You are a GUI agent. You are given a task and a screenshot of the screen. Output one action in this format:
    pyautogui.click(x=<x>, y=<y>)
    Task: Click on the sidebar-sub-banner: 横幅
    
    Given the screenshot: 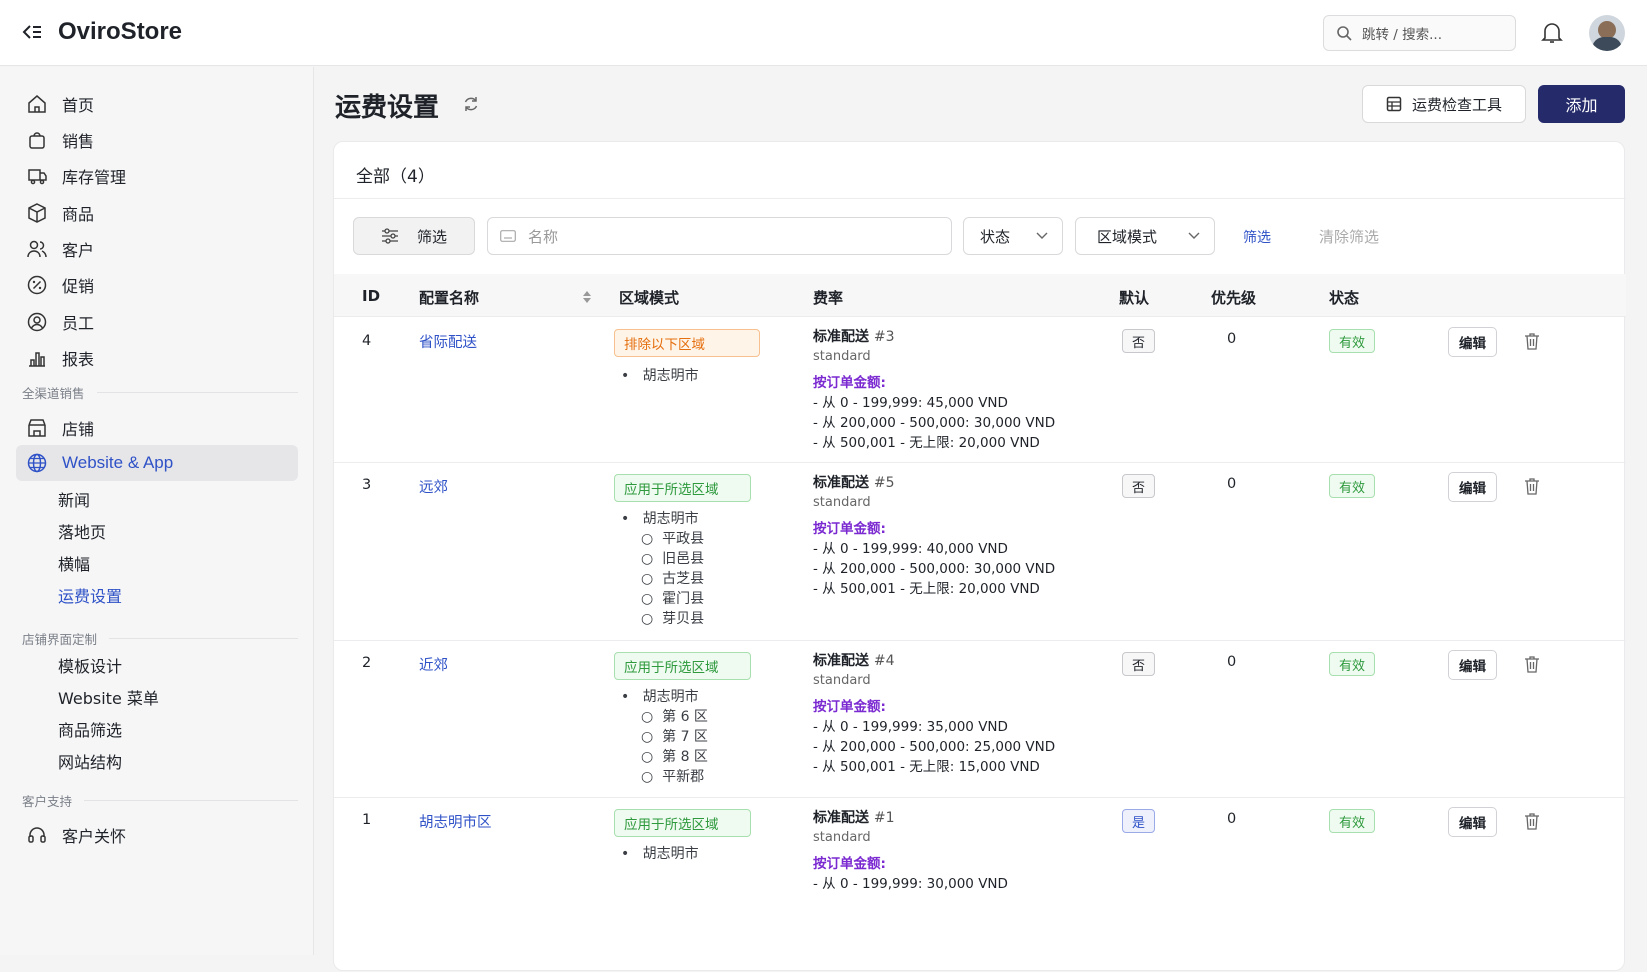 What is the action you would take?
    pyautogui.click(x=74, y=563)
    